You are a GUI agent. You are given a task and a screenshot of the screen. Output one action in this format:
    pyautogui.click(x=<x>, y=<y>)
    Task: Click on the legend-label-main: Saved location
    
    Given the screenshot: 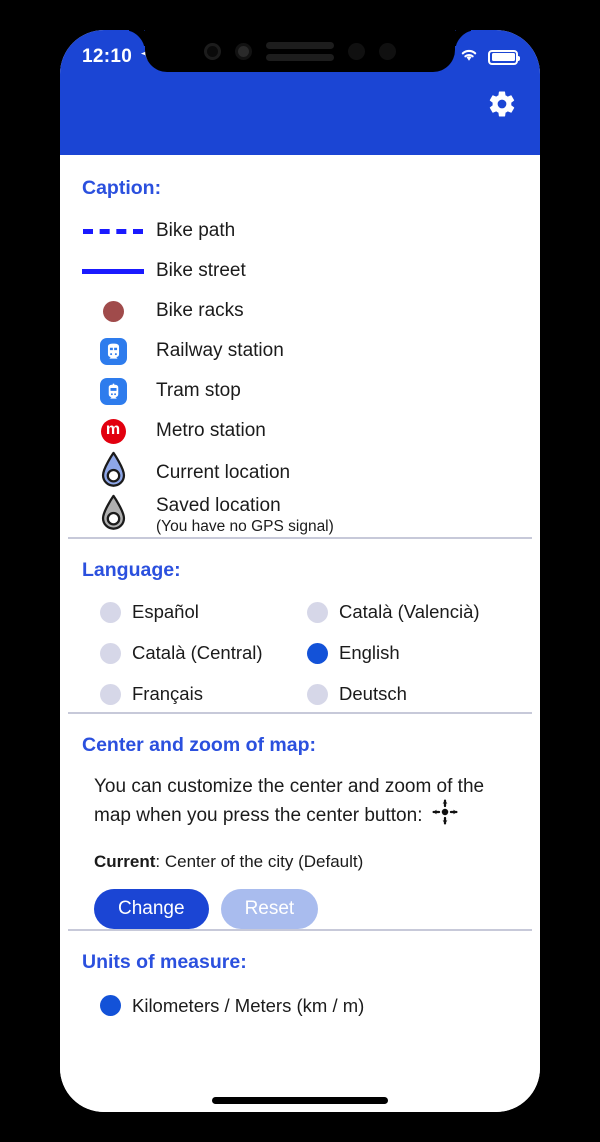 What is the action you would take?
    pyautogui.click(x=218, y=506)
    